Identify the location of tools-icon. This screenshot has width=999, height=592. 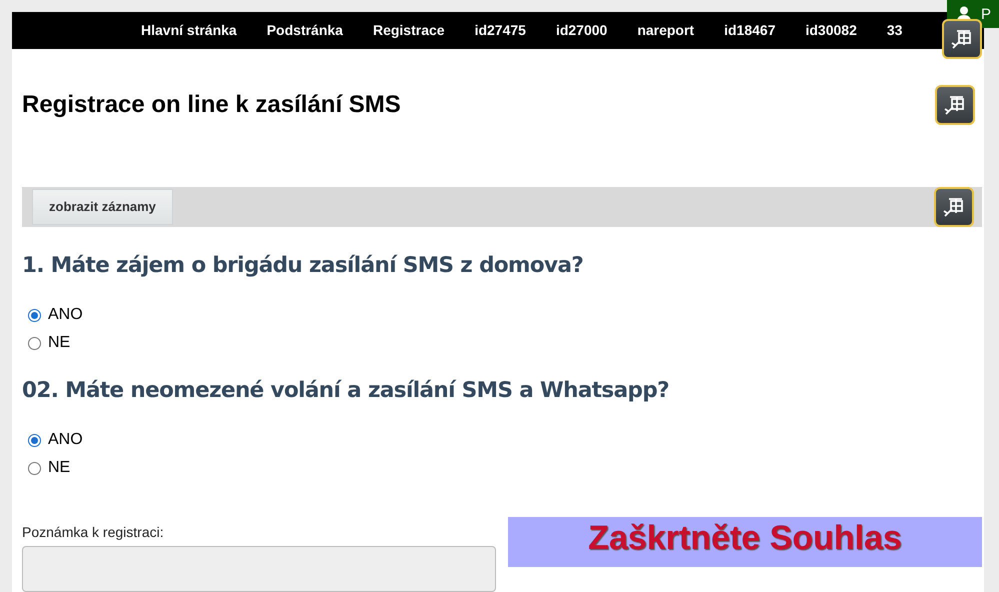
(962, 39).